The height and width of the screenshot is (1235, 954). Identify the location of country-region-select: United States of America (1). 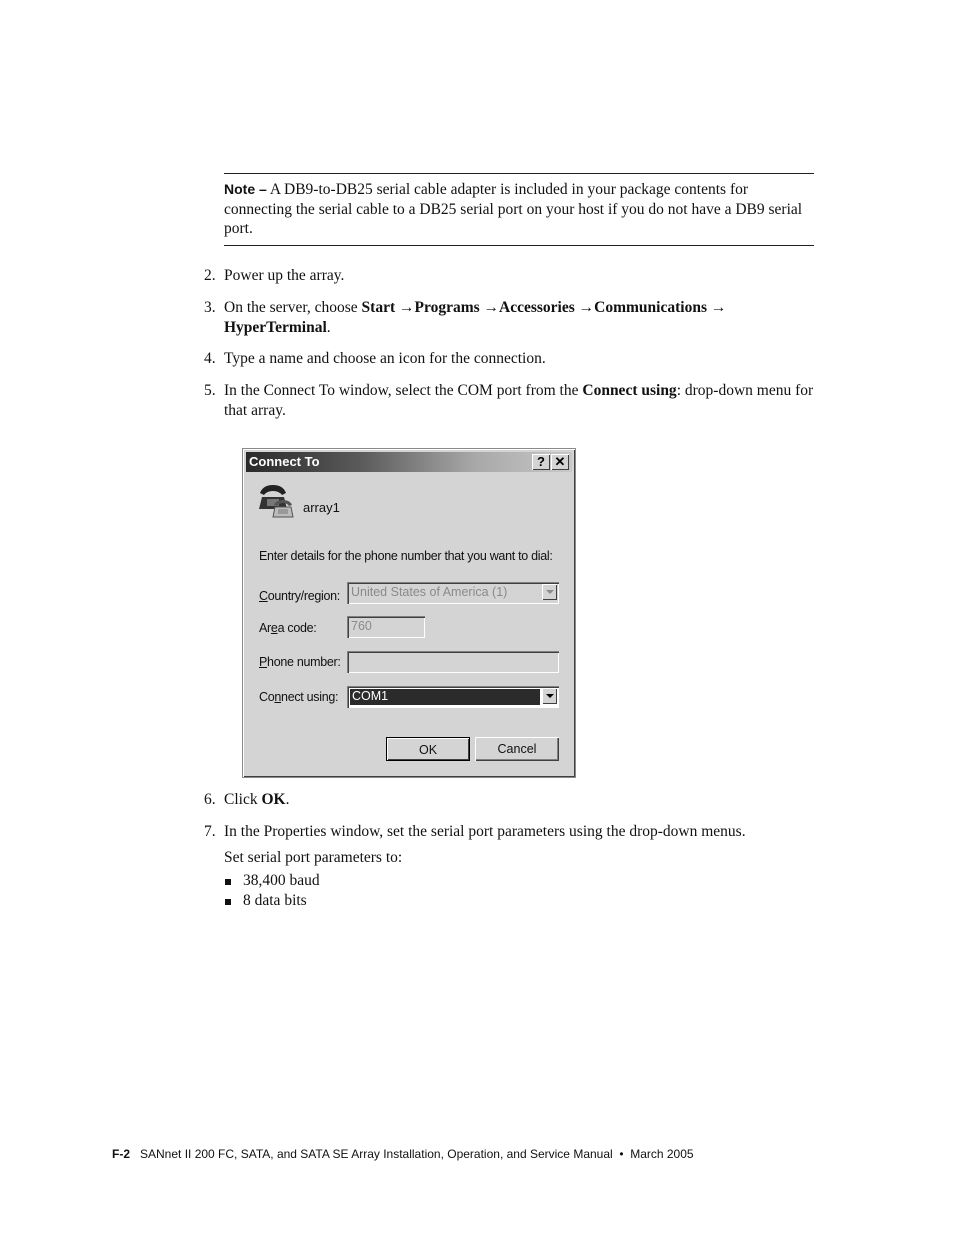
(453, 593).